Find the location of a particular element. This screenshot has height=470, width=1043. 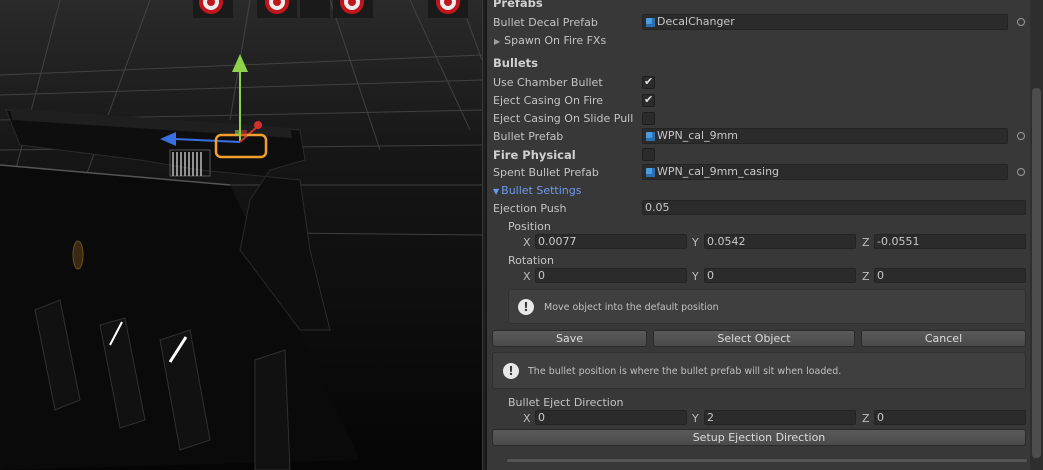

rotation-z-field: 0 is located at coordinates (950, 275).